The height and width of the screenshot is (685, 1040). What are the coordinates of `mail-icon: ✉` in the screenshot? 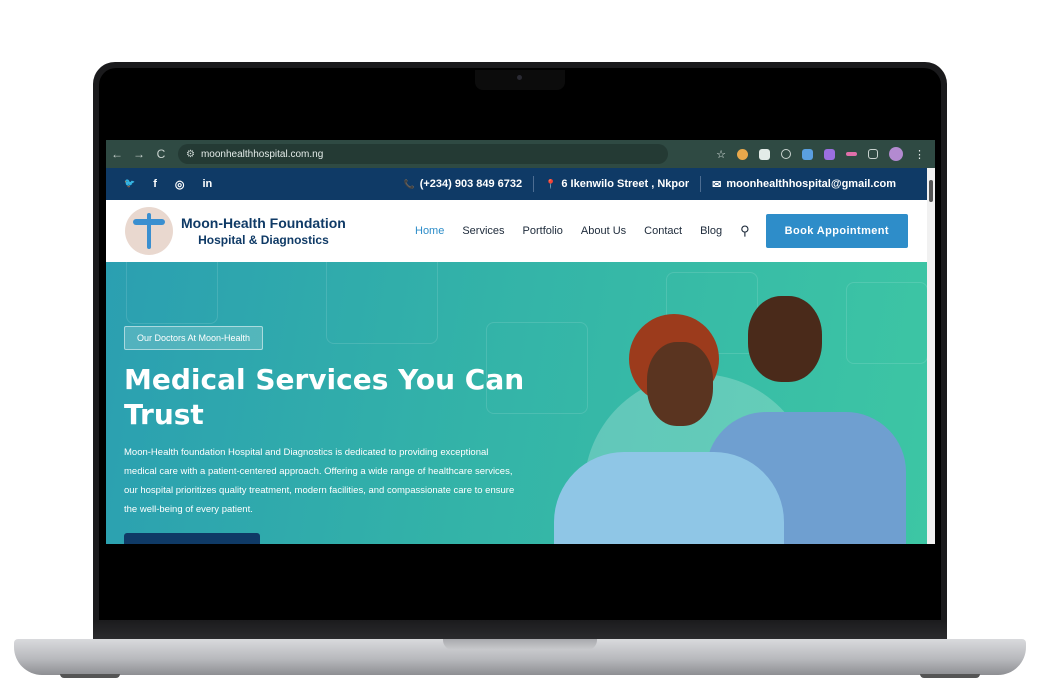 It's located at (717, 184).